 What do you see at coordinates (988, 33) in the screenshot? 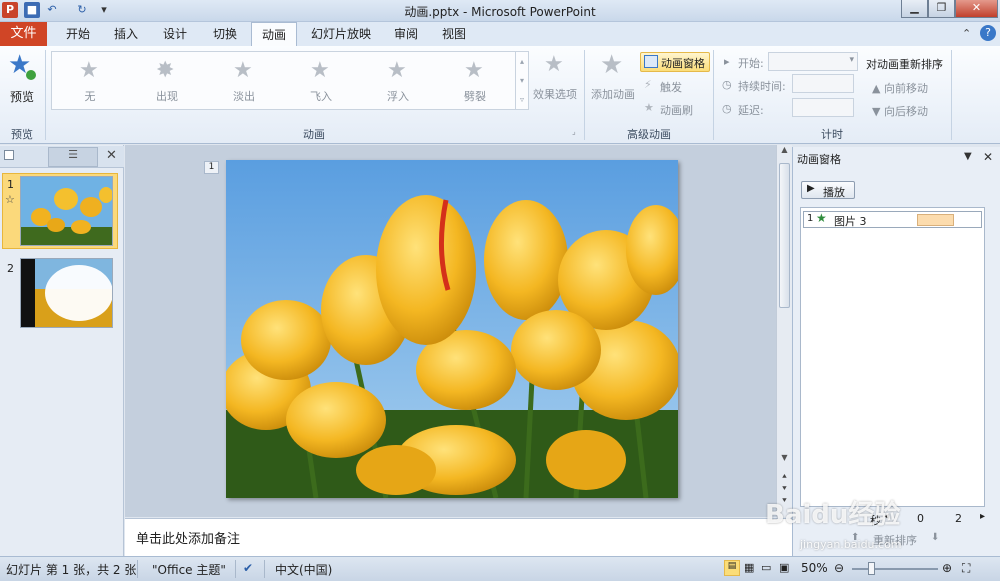
I see `help-icon: ?` at bounding box center [988, 33].